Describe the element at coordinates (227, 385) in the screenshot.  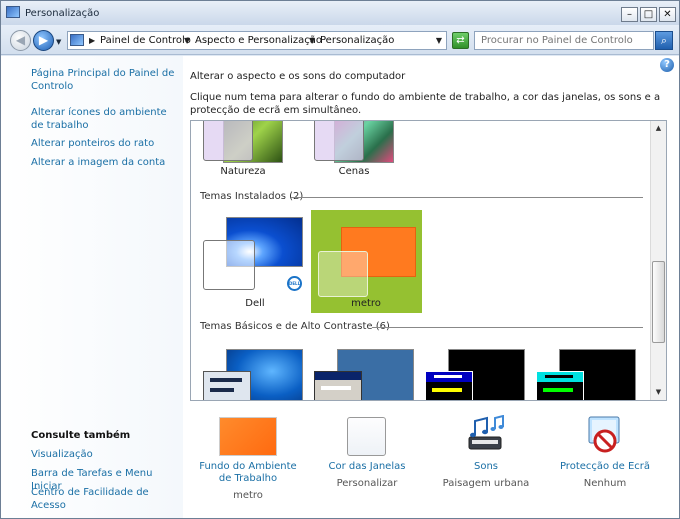
I see `theme-windows-basic-window` at that location.